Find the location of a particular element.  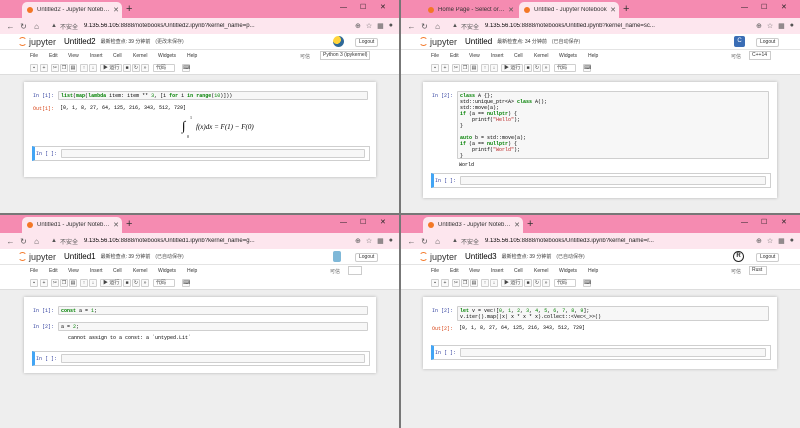

kernel-indicator: Python 3 (ipykernel) is located at coordinates (345, 55).